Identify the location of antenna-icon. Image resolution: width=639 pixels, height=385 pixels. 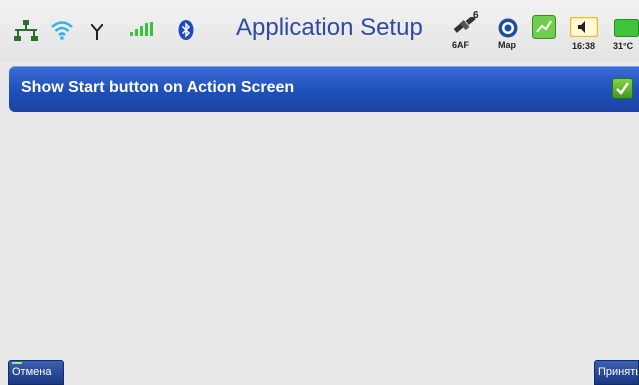
(97, 32).